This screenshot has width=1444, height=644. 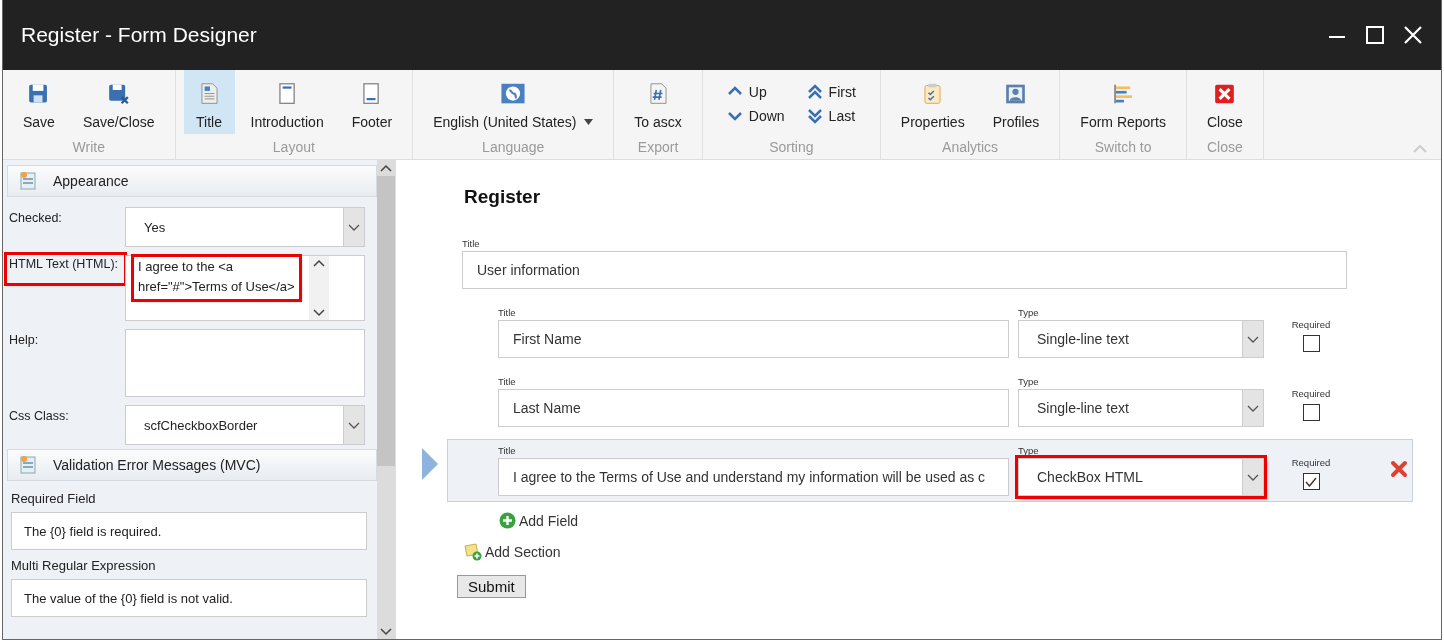 I want to click on checkmark-icon, so click(x=1311, y=481).